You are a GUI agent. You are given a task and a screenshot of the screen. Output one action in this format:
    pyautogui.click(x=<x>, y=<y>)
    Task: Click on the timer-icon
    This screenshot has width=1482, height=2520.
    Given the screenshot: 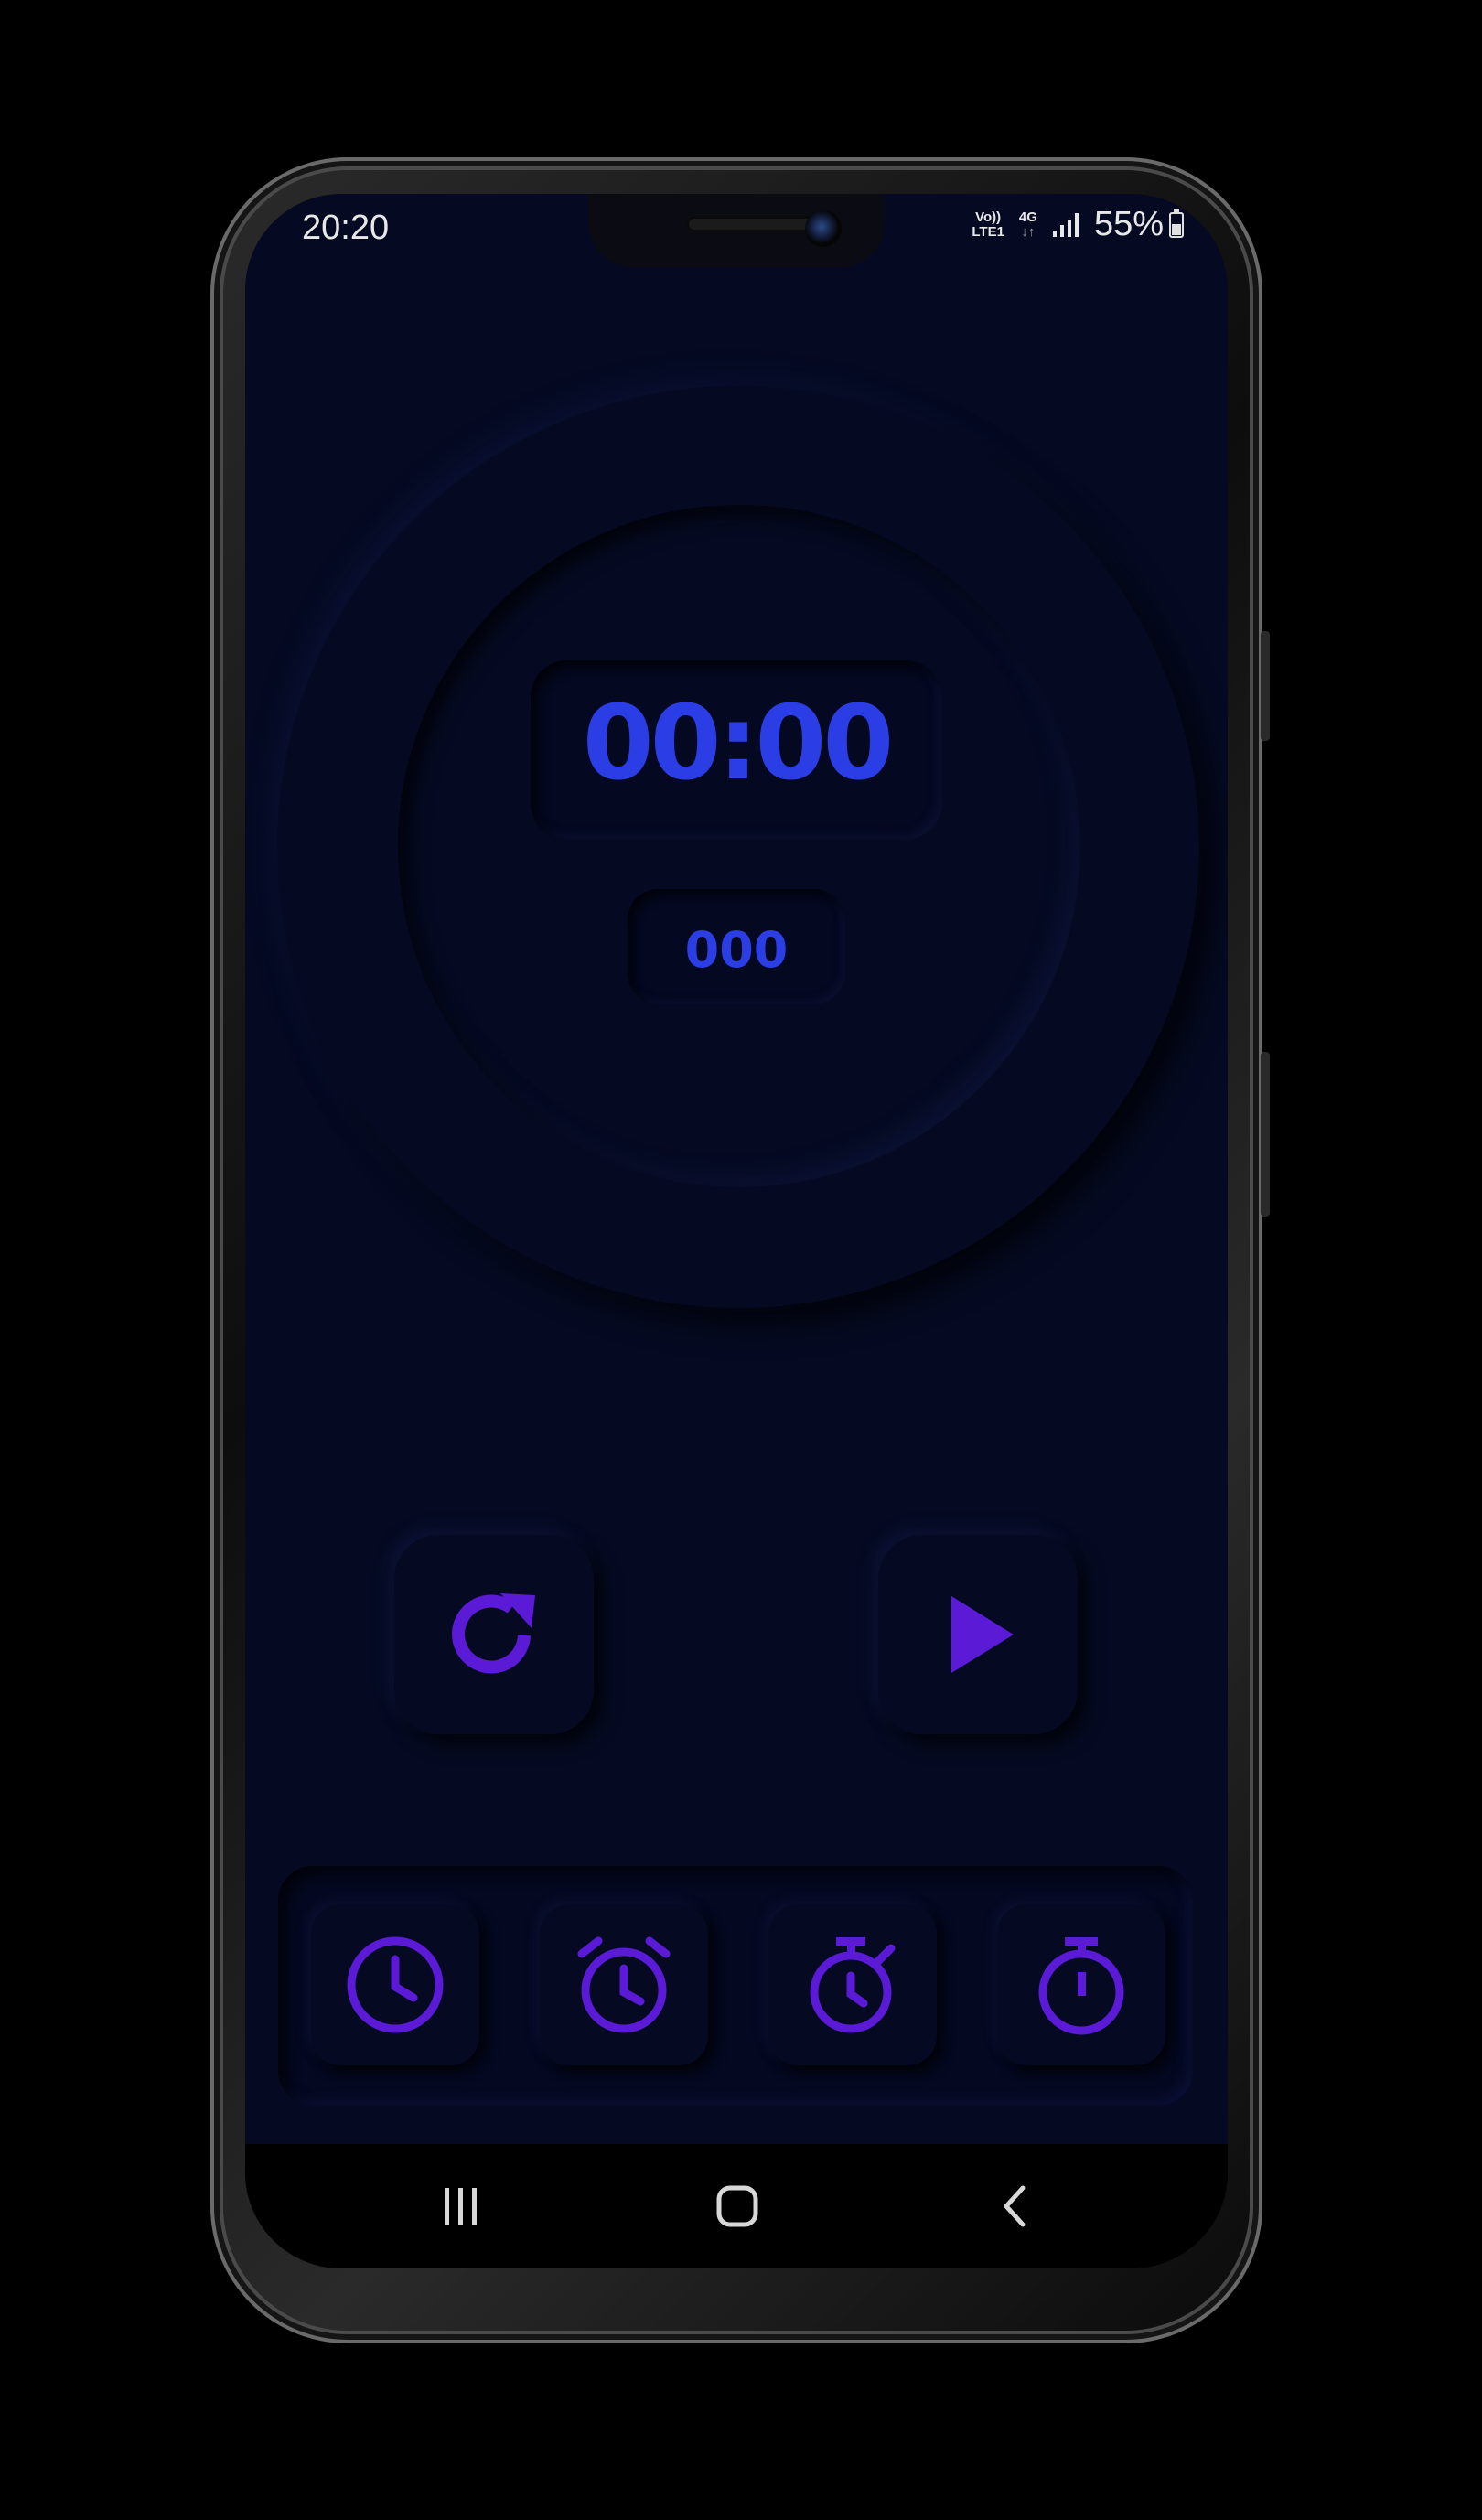 What is the action you would take?
    pyautogui.click(x=853, y=1985)
    